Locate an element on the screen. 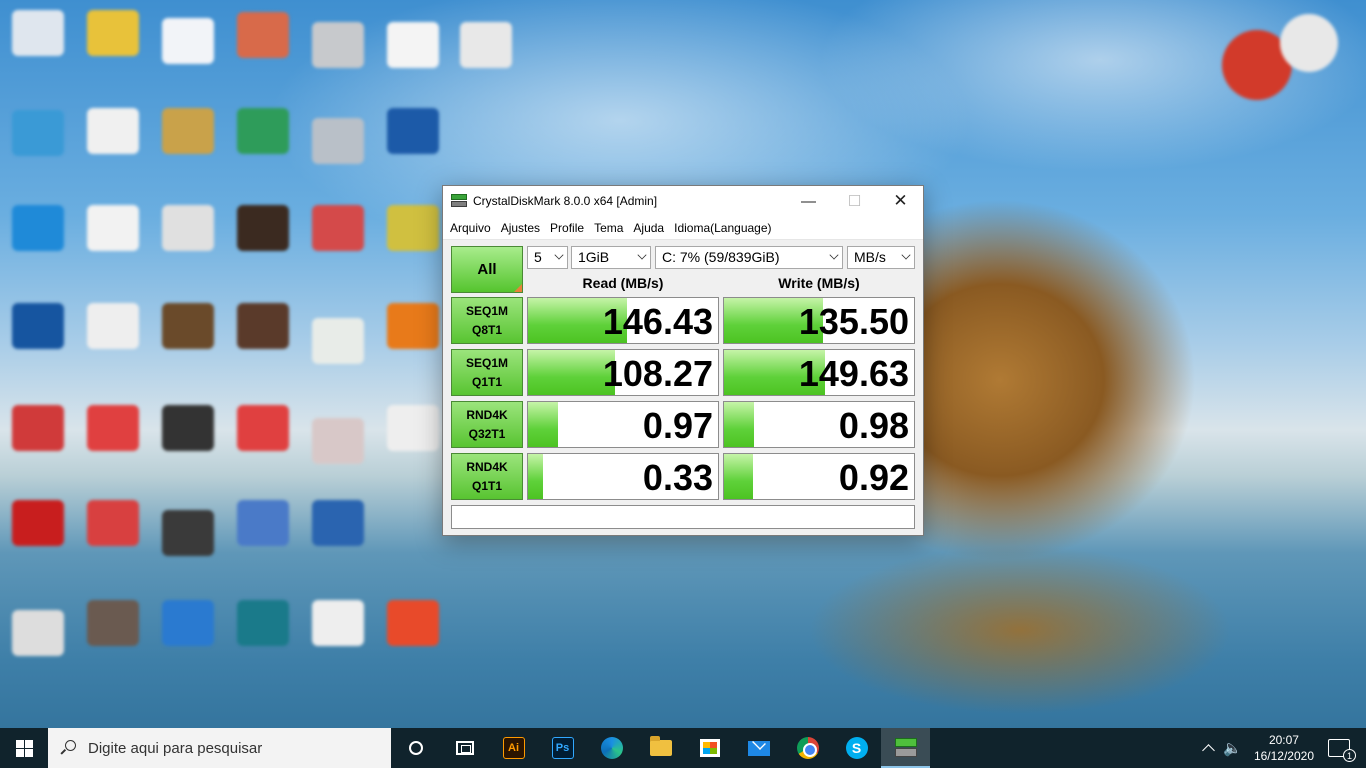 This screenshot has width=1366, height=768. store-icon is located at coordinates (709, 748).